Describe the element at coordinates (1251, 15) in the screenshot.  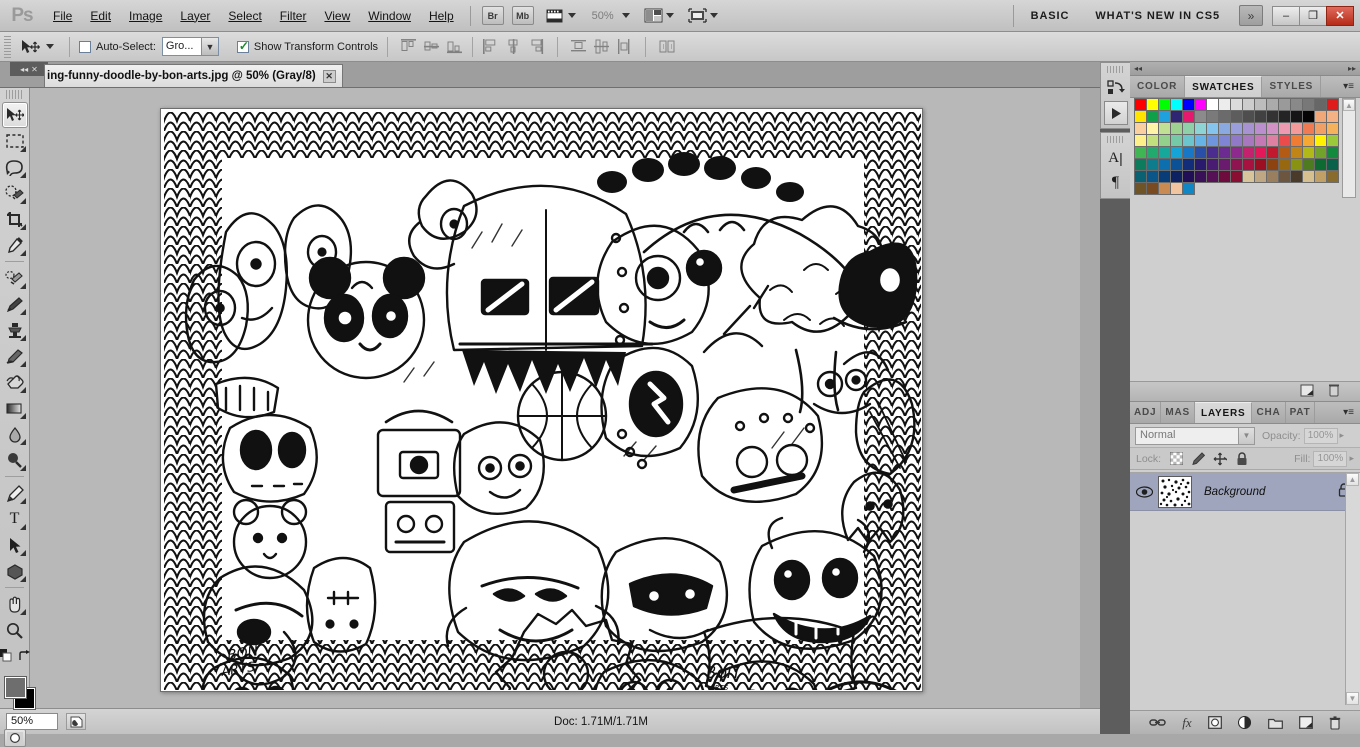
I see `workspace-more-chevron-icon: »` at that location.